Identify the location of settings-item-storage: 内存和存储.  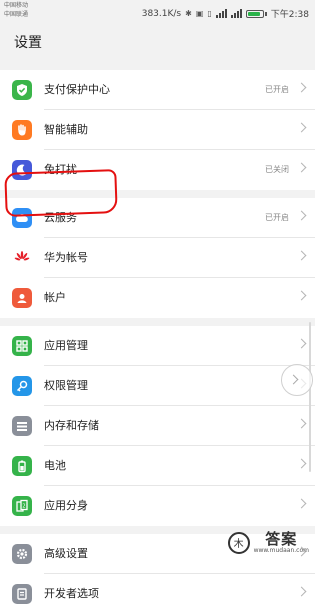
(157, 426).